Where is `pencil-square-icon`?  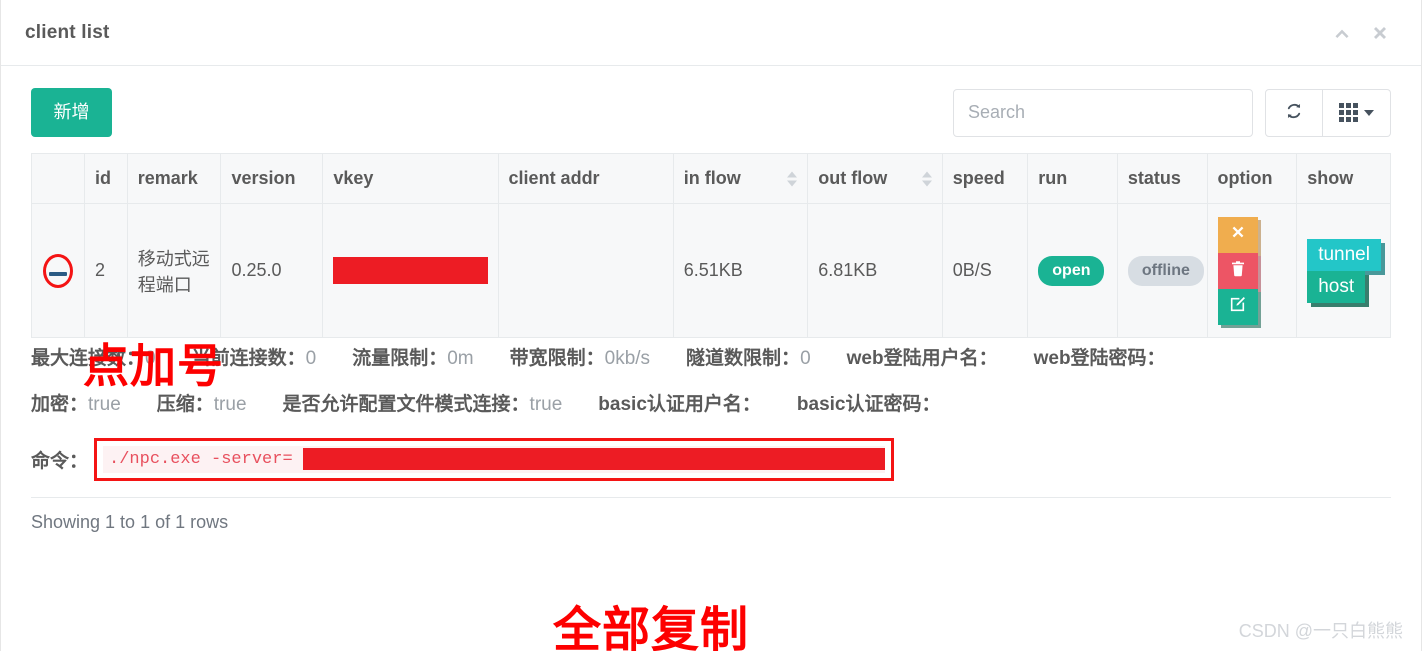
pencil-square-icon is located at coordinates (1237, 307).